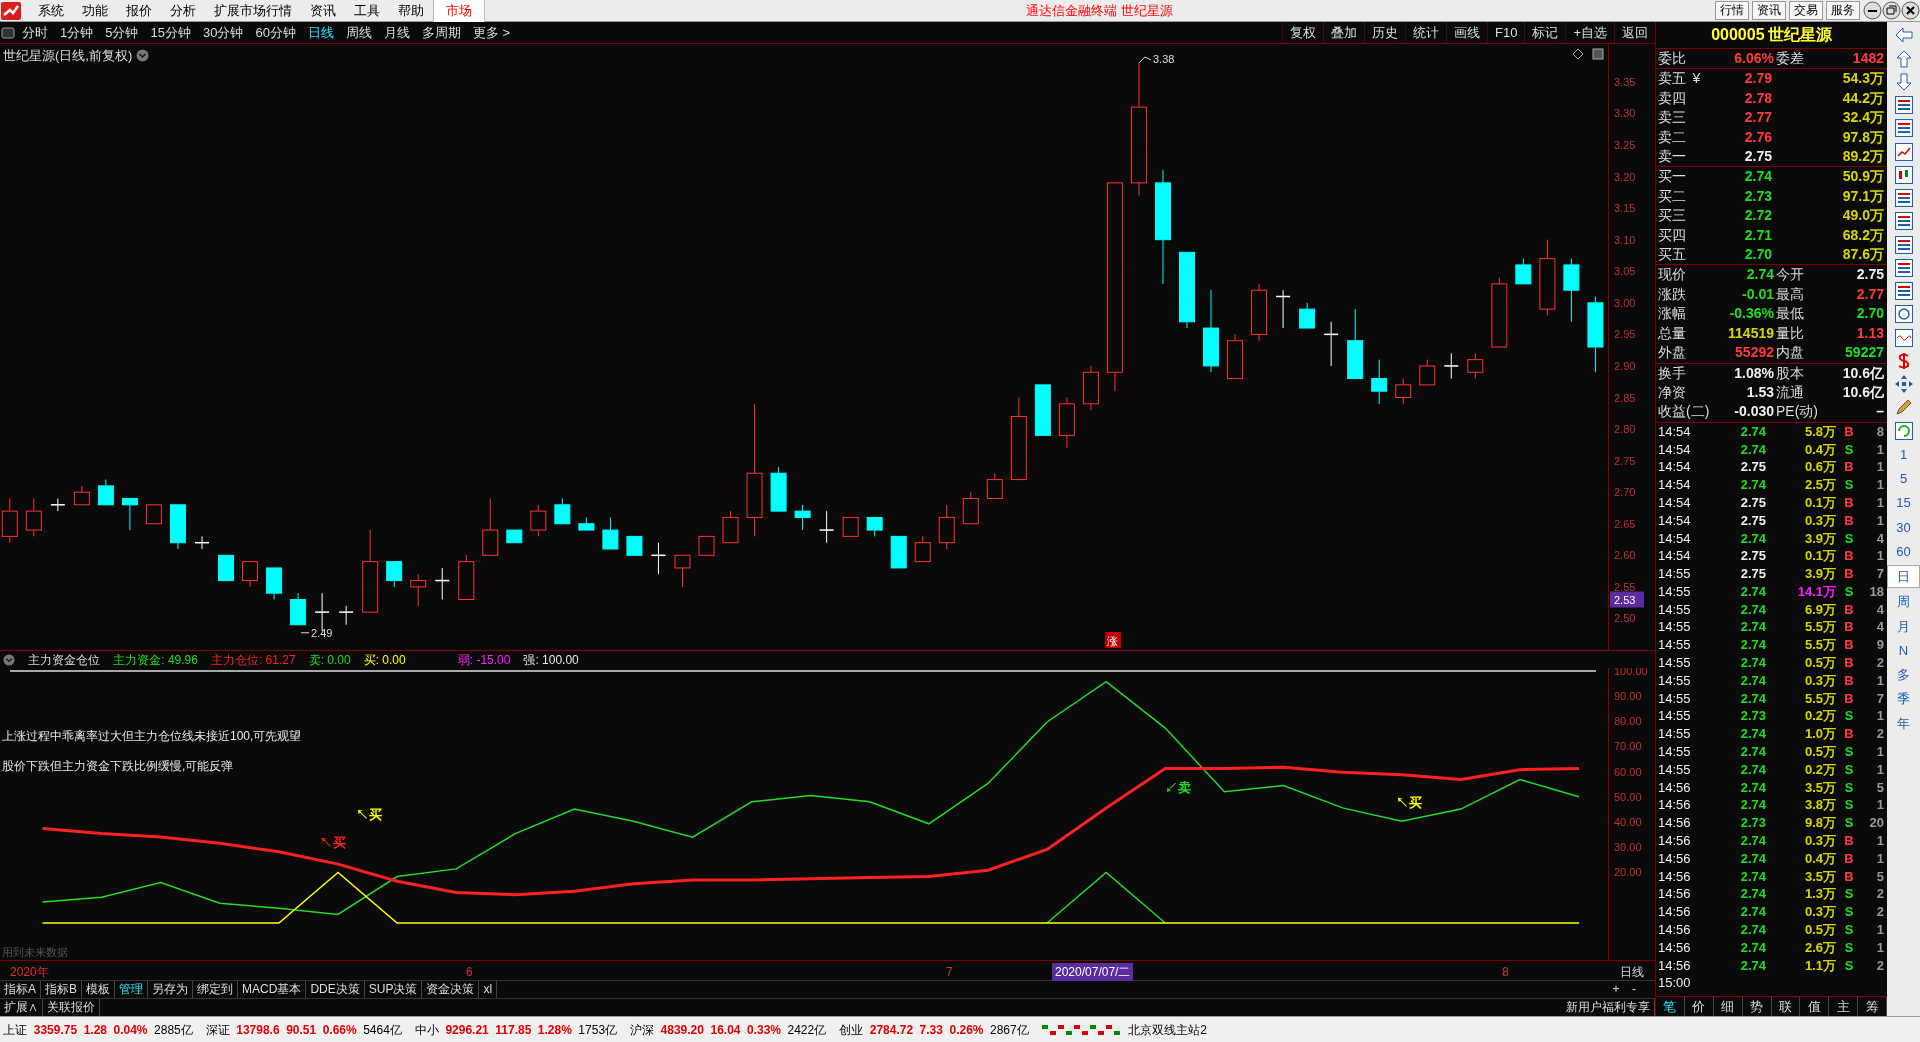 The image size is (1920, 1042). What do you see at coordinates (35, 952) in the screenshot?
I see `warning-text: 用到未来数据` at bounding box center [35, 952].